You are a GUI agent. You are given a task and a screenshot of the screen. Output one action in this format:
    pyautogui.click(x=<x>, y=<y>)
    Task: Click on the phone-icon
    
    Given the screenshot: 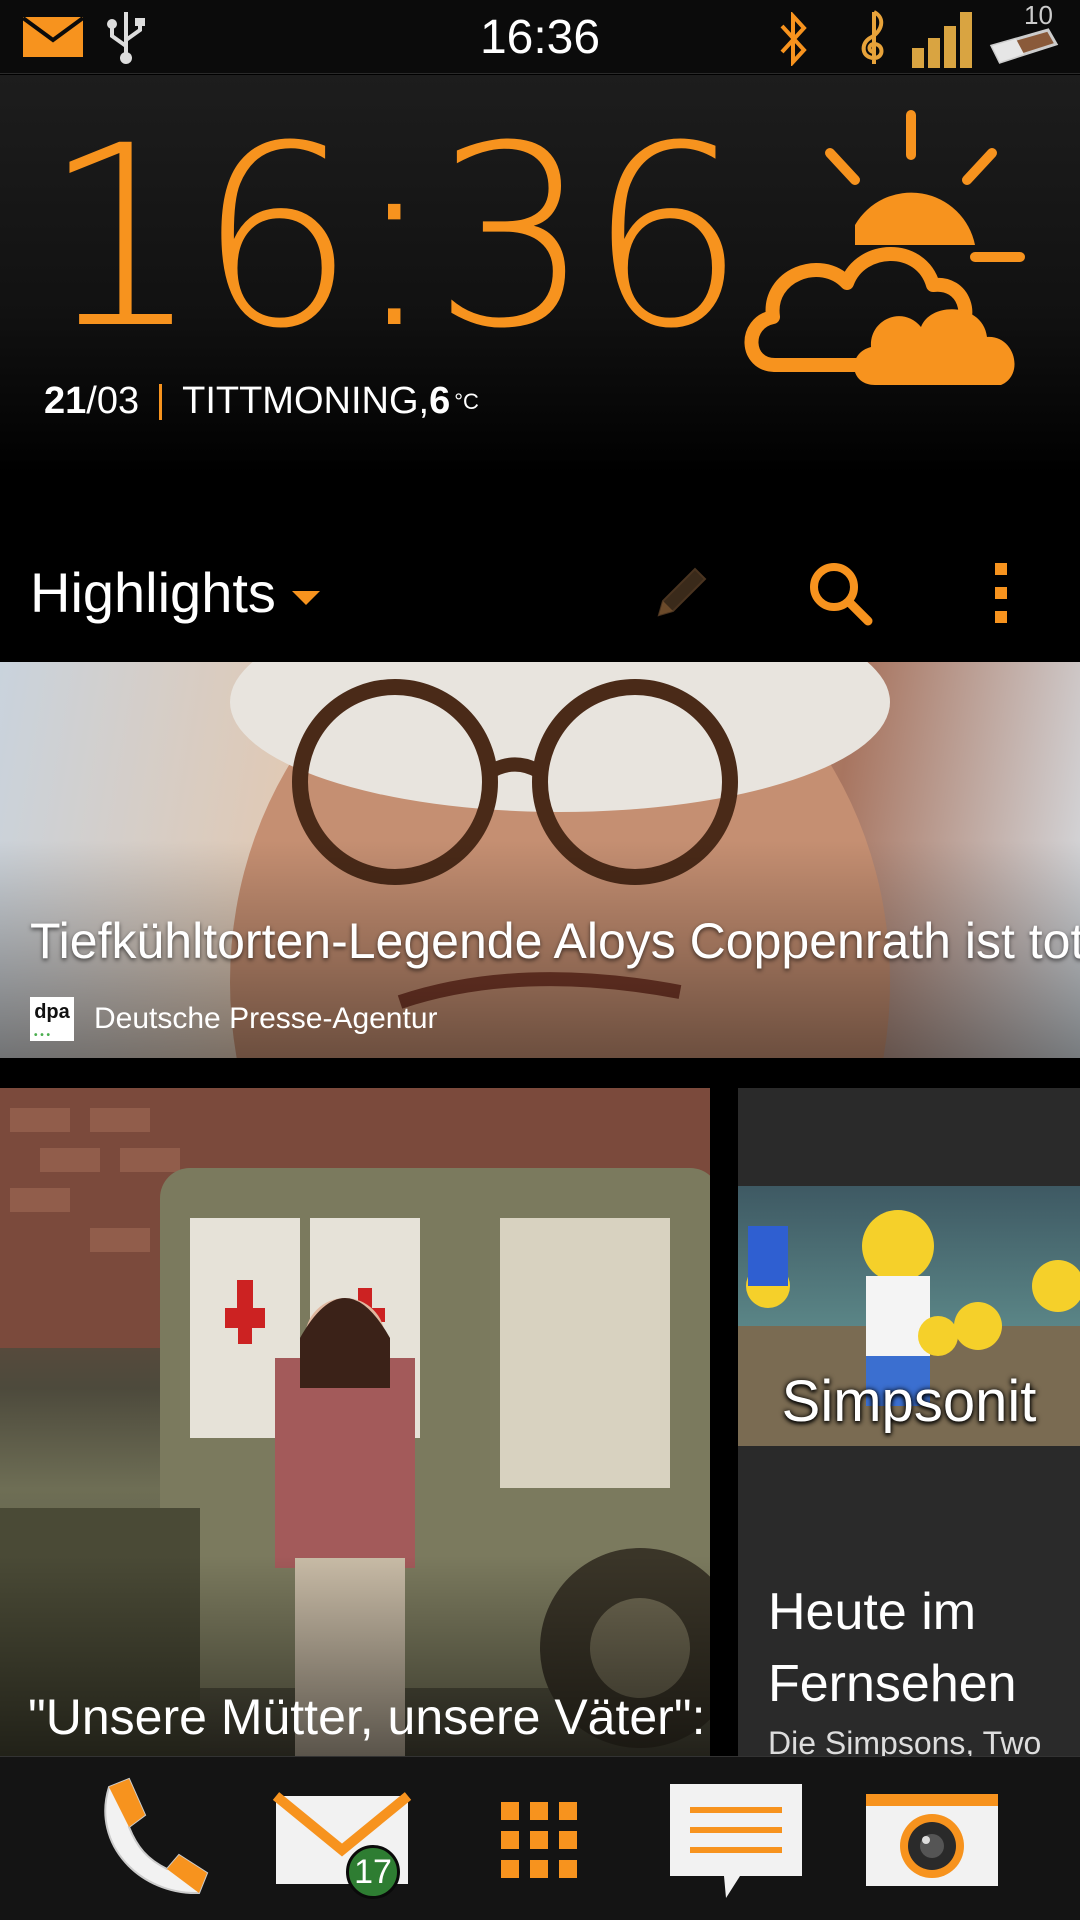 What is the action you would take?
    pyautogui.click(x=146, y=1842)
    